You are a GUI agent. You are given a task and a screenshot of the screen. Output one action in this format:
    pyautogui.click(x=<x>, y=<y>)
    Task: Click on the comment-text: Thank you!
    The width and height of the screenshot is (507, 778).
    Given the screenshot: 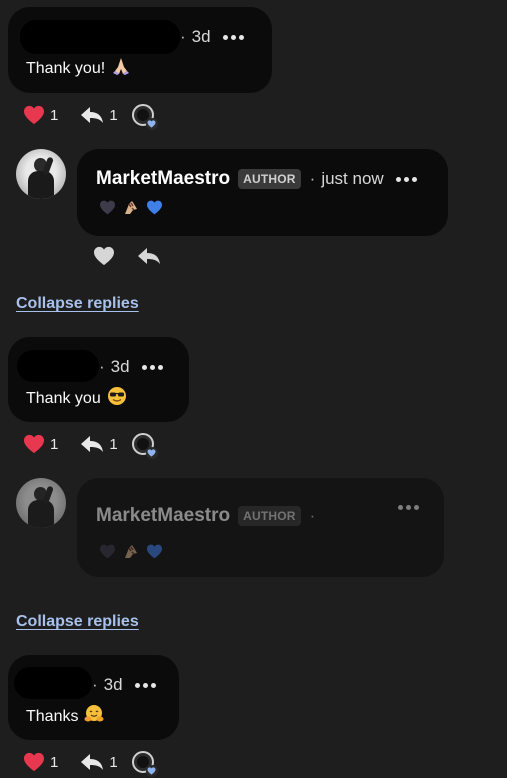 What is the action you would take?
    pyautogui.click(x=78, y=68)
    